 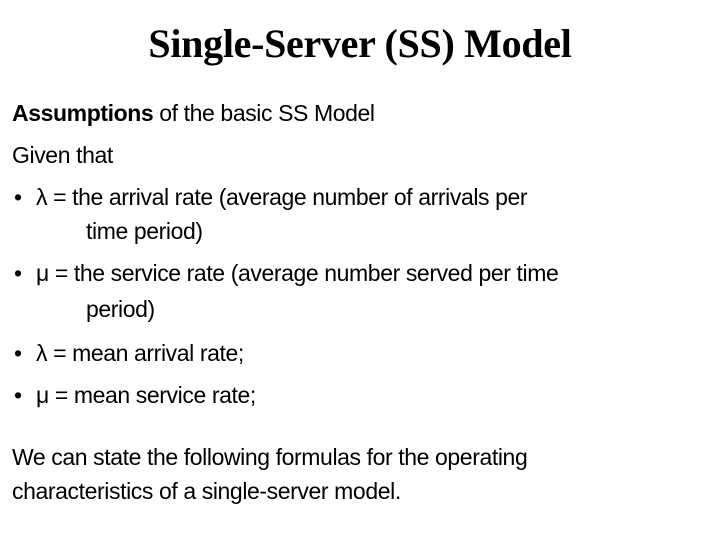 What do you see at coordinates (62, 155) in the screenshot?
I see `given-line: Given that` at bounding box center [62, 155].